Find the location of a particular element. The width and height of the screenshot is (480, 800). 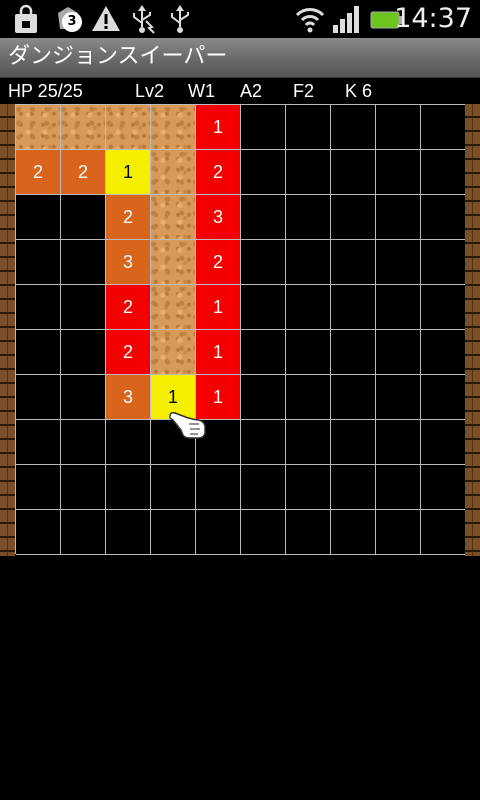

shopping-bag-icon is located at coordinates (26, 18).